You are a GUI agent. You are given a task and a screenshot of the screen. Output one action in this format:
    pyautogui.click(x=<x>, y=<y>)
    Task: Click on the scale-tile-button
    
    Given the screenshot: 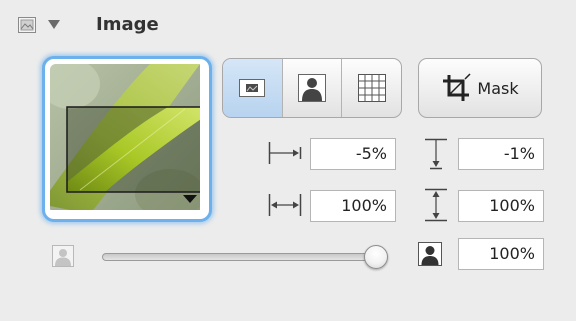 What is the action you would take?
    pyautogui.click(x=371, y=88)
    